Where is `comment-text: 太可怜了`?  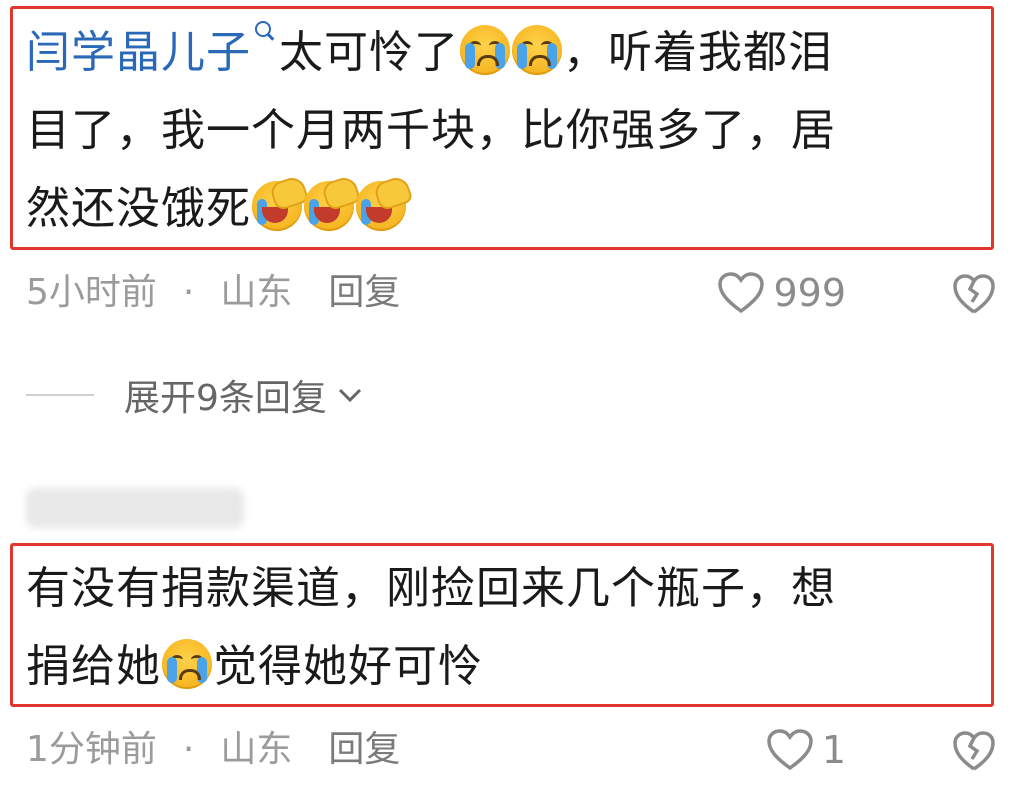
comment-text: 太可怜了 is located at coordinates (369, 52).